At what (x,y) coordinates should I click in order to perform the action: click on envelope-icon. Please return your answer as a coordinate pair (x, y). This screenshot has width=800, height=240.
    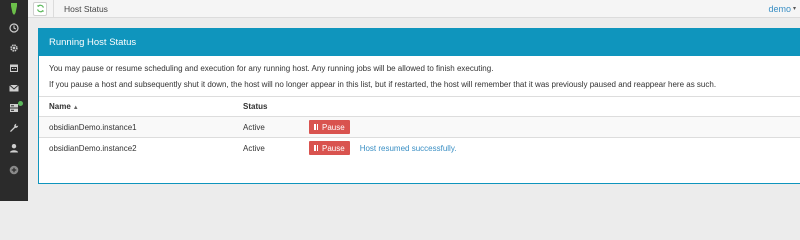
    Looking at the image, I should click on (14, 88).